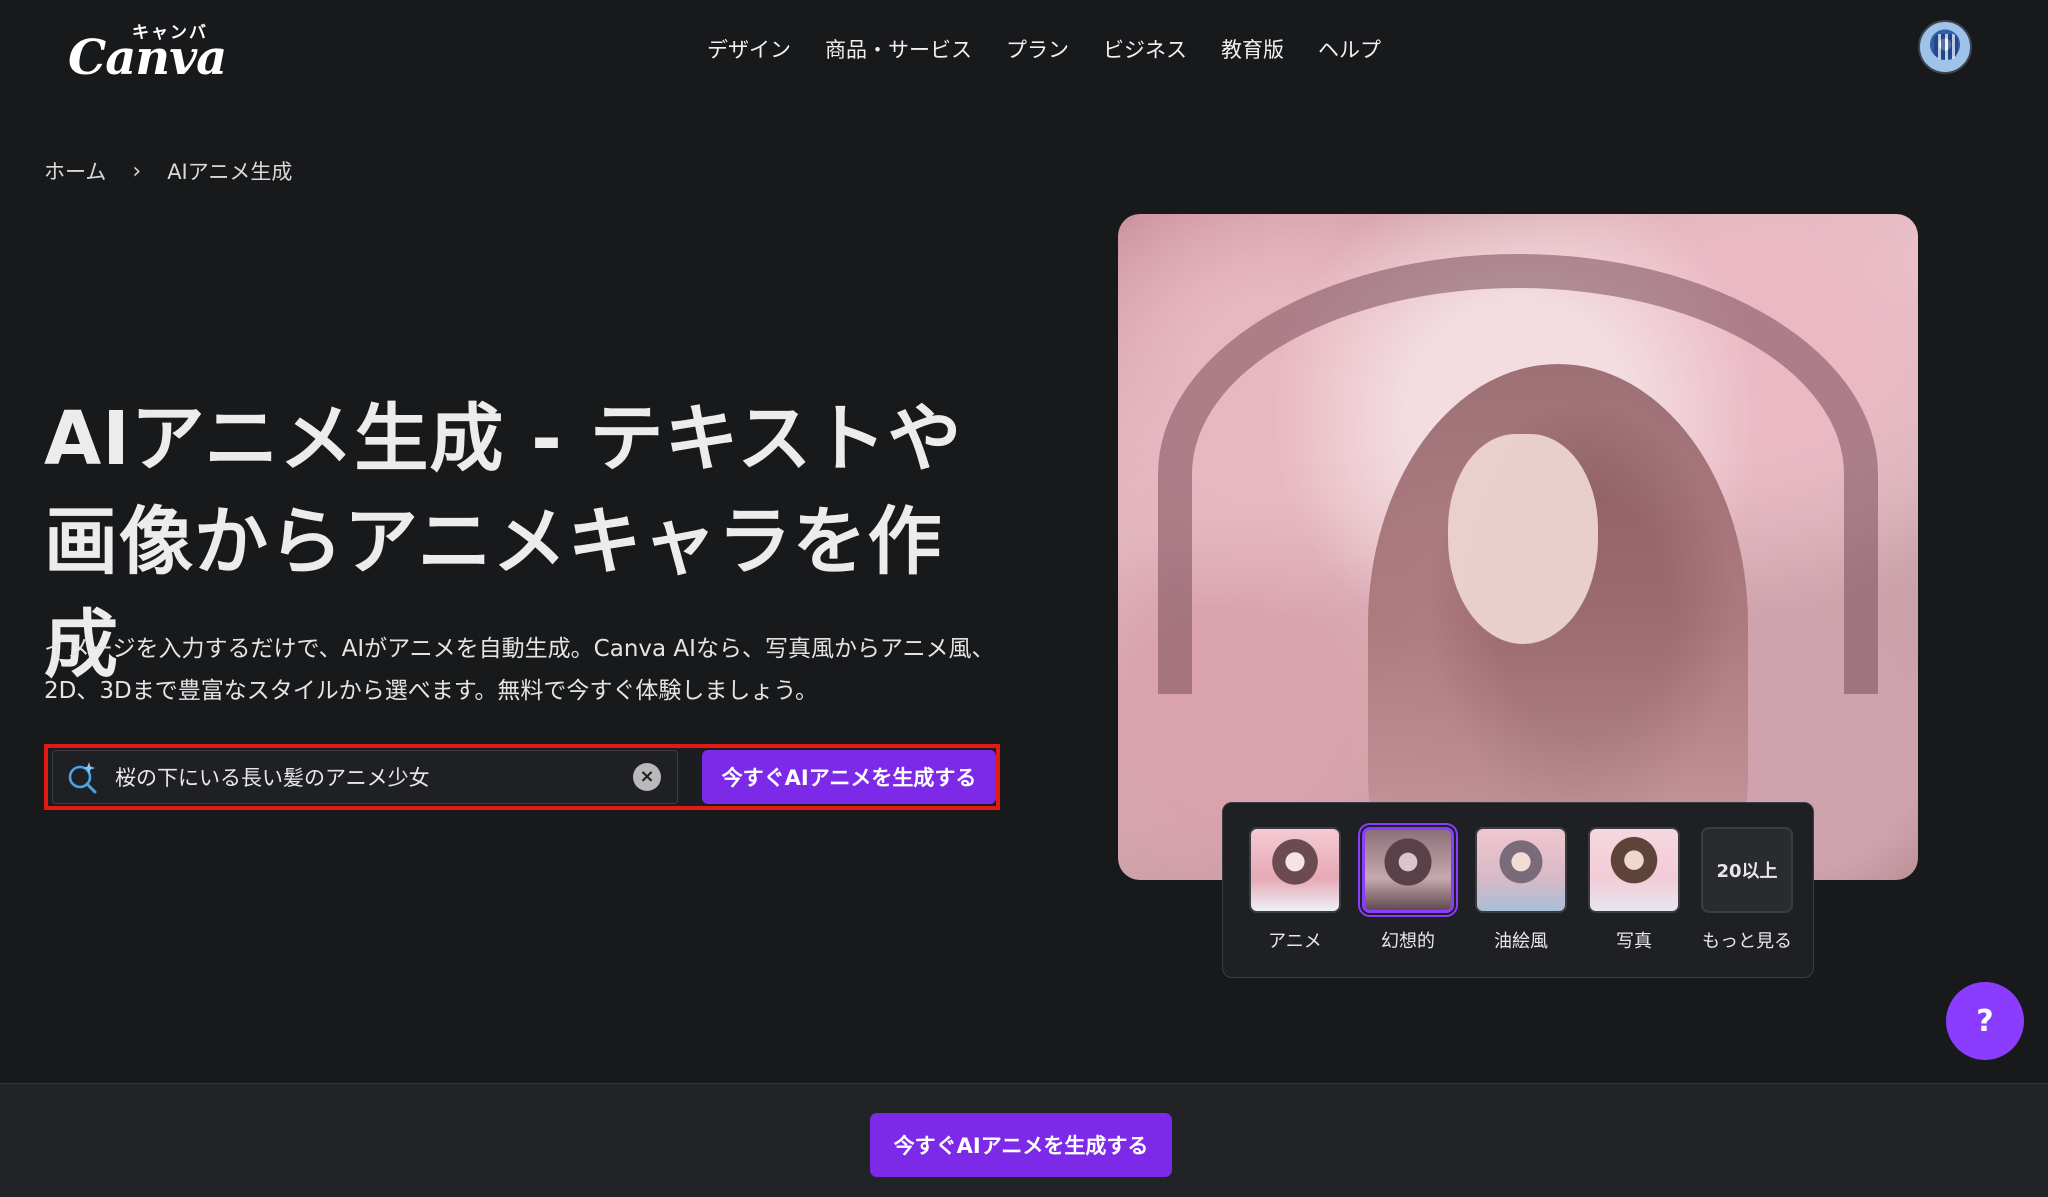 The width and height of the screenshot is (2048, 1197). I want to click on nav-item-products: 商品・サービス, so click(898, 49).